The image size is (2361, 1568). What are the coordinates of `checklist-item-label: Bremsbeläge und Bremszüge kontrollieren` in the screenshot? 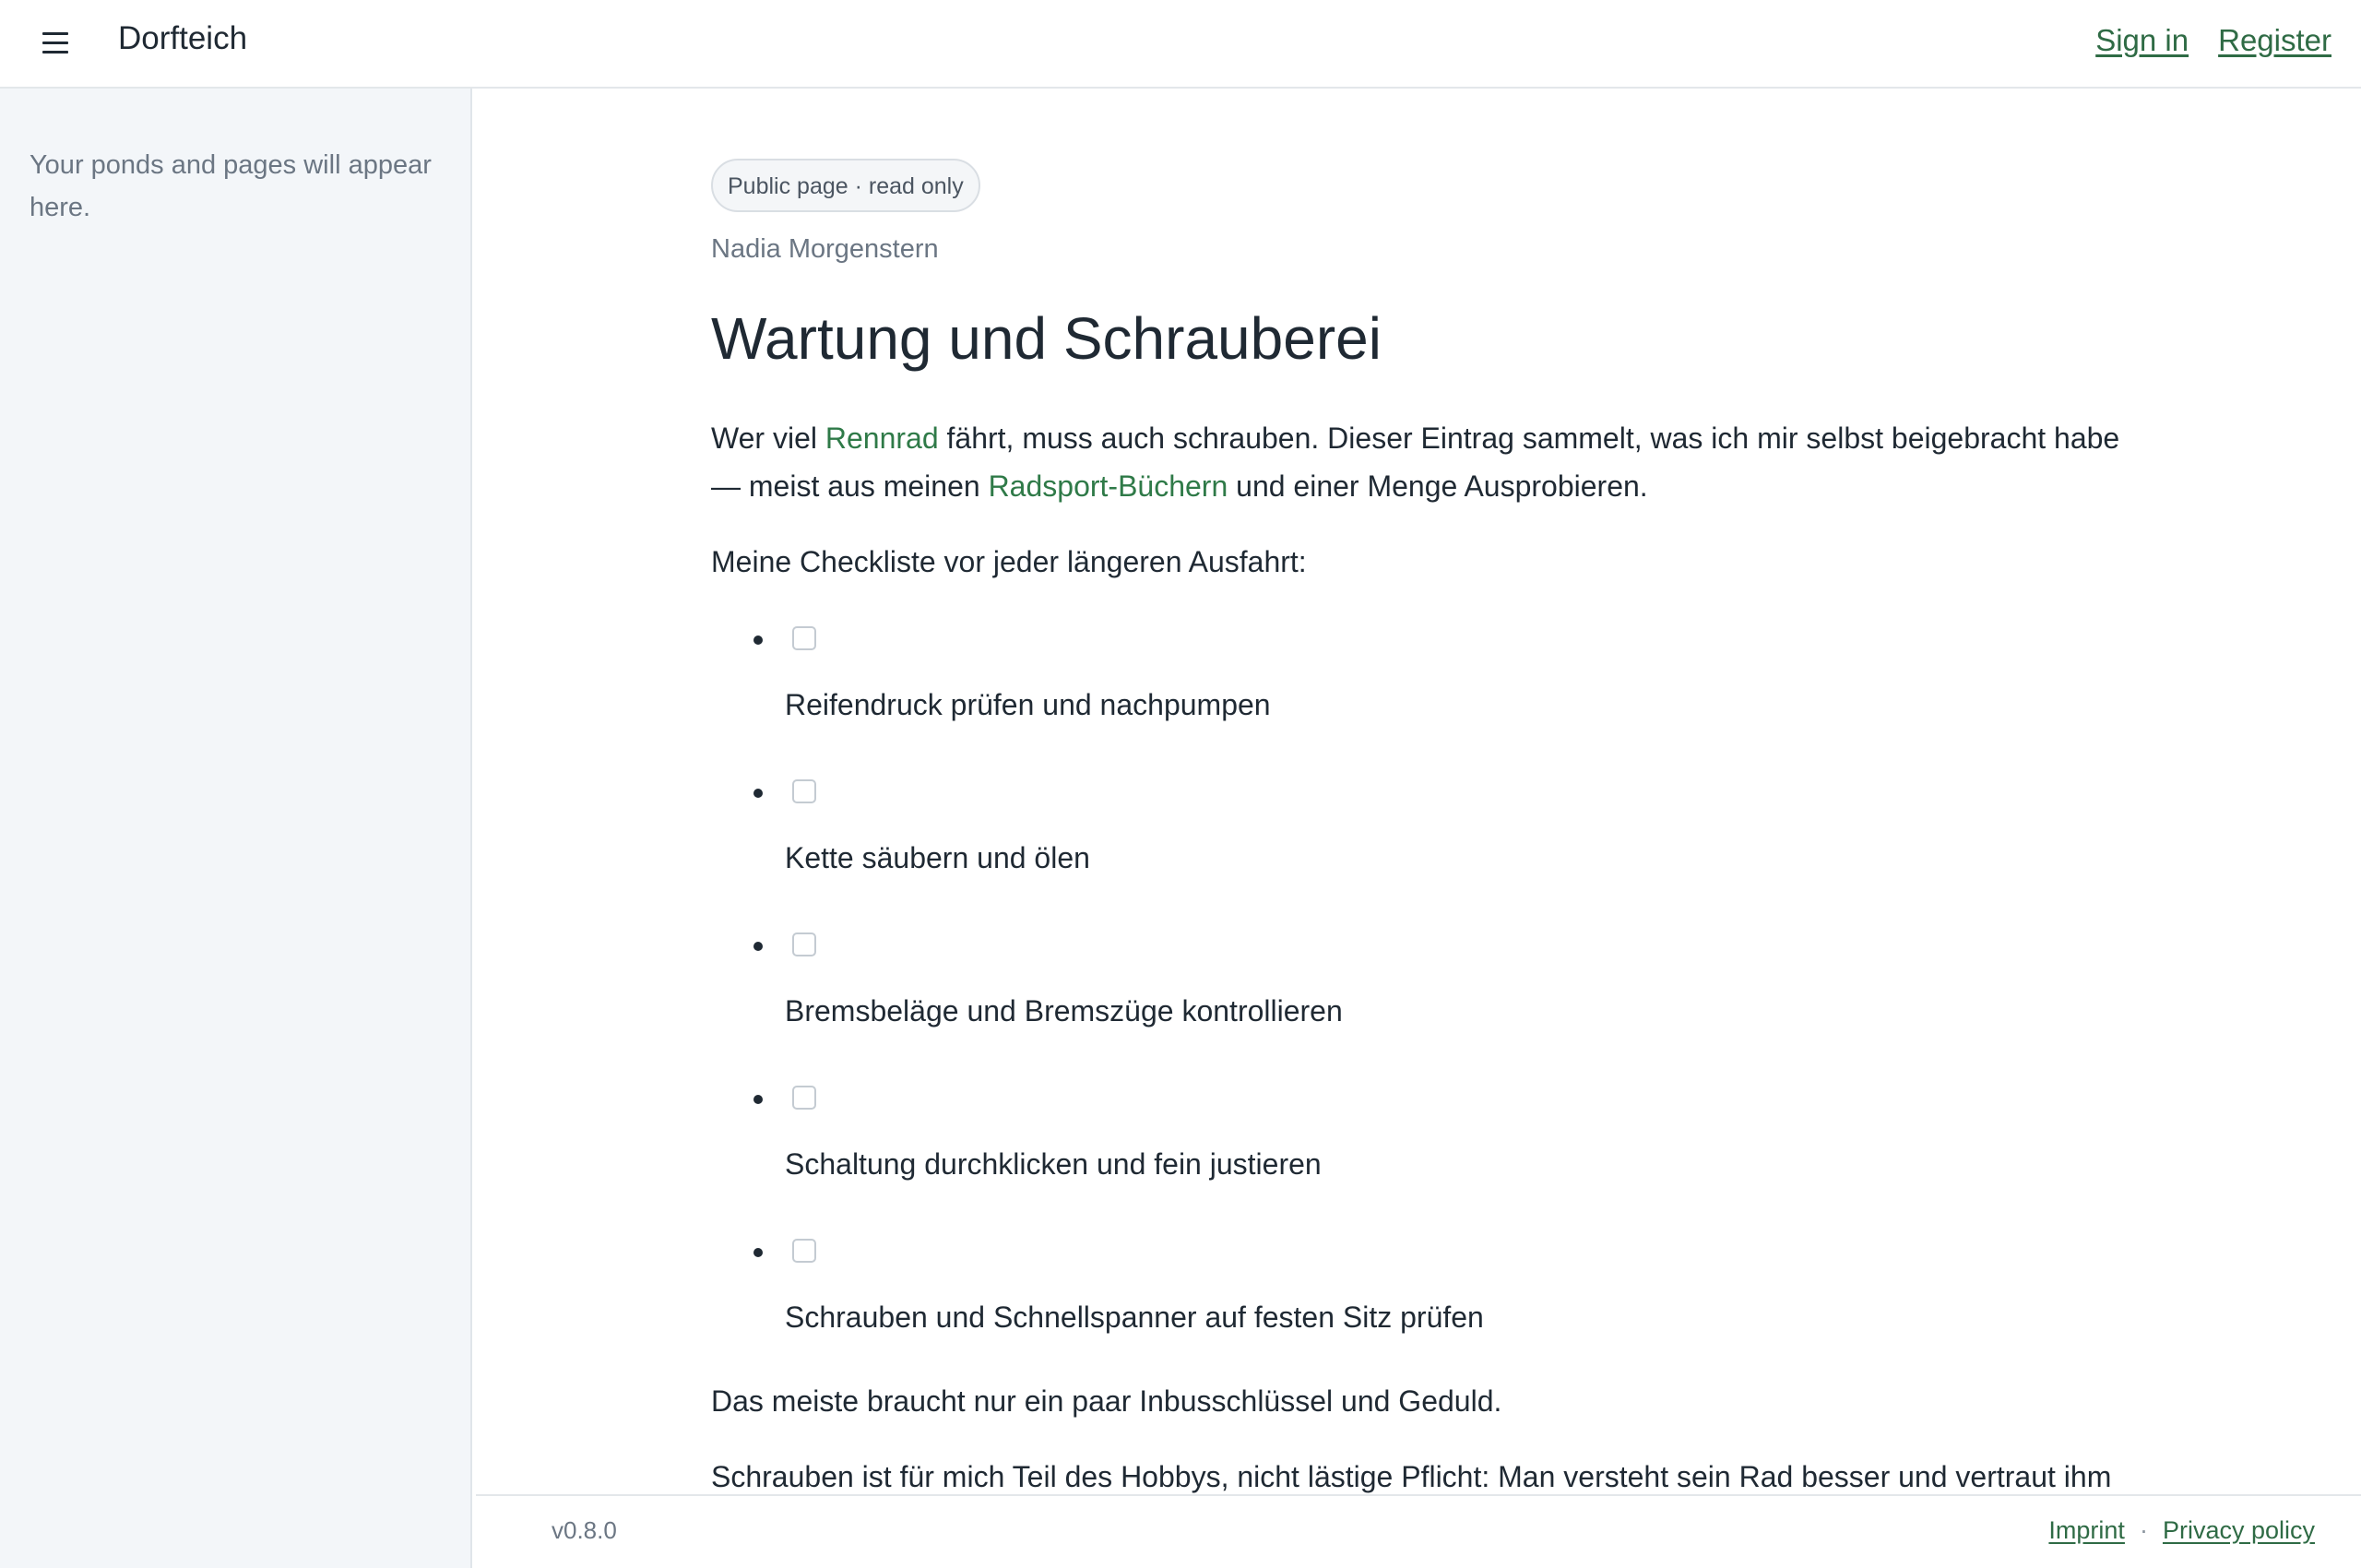 It's located at (1064, 1011).